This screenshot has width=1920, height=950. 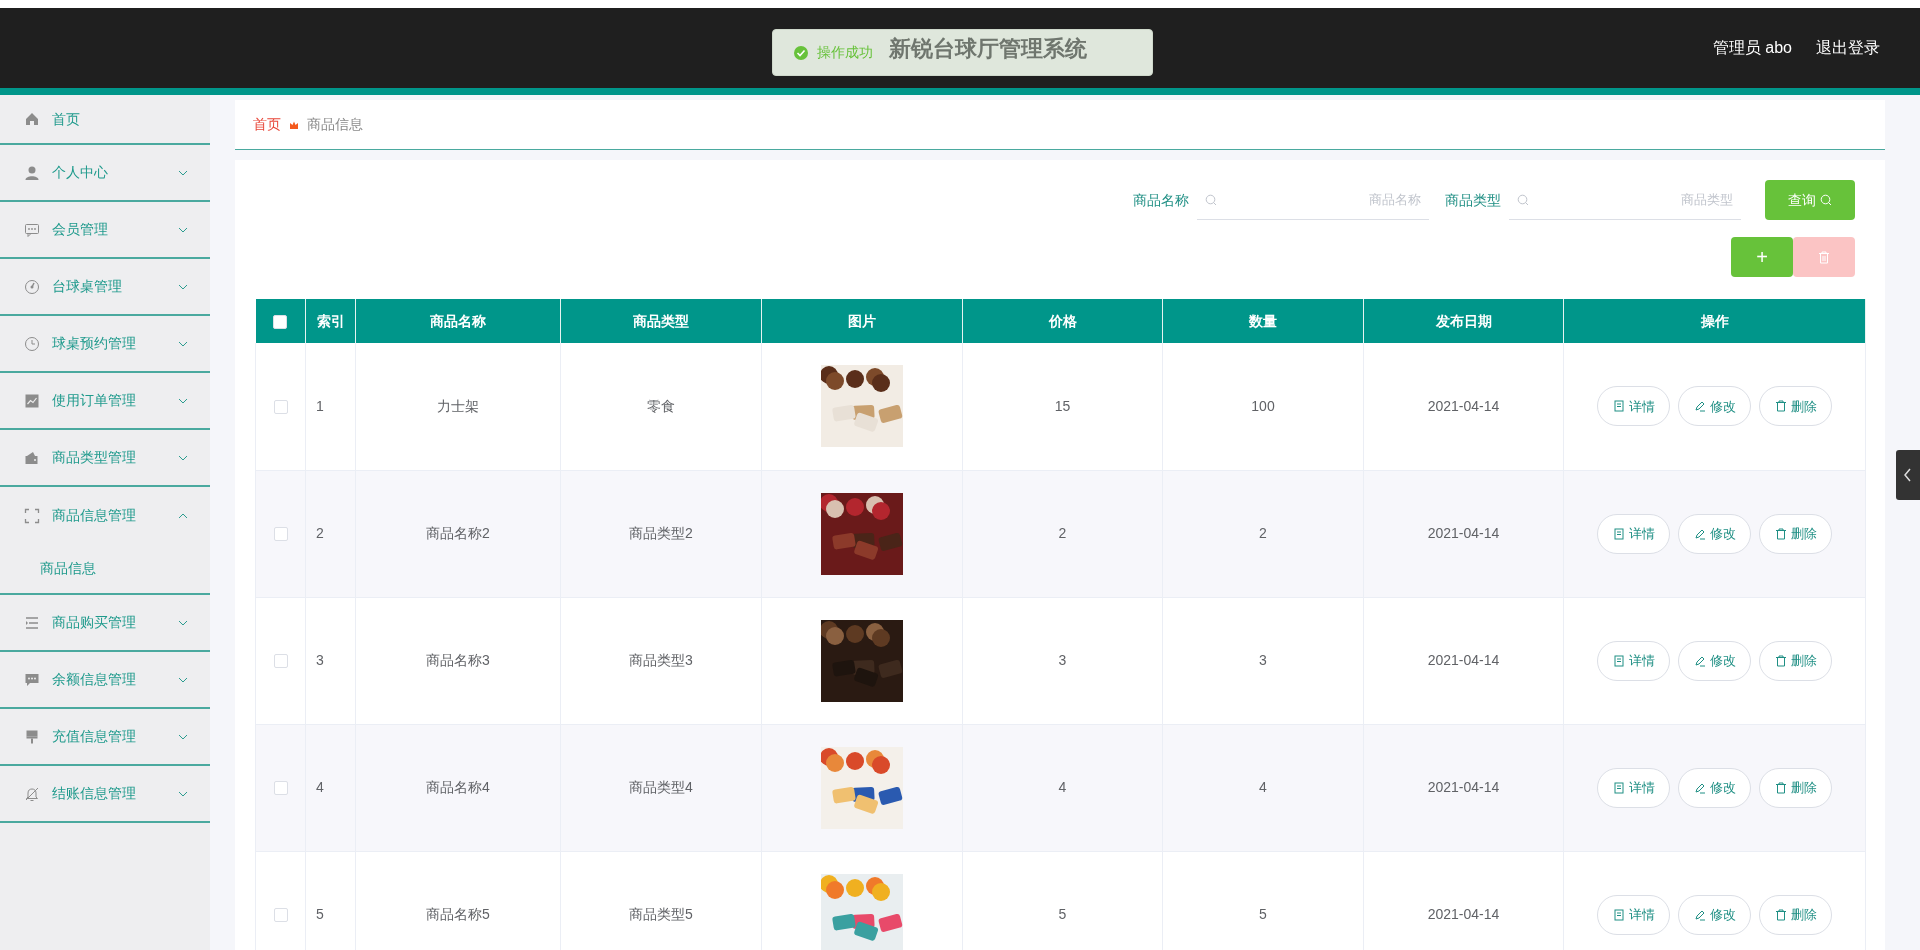 What do you see at coordinates (1263, 405) in the screenshot?
I see `table-cell: 100` at bounding box center [1263, 405].